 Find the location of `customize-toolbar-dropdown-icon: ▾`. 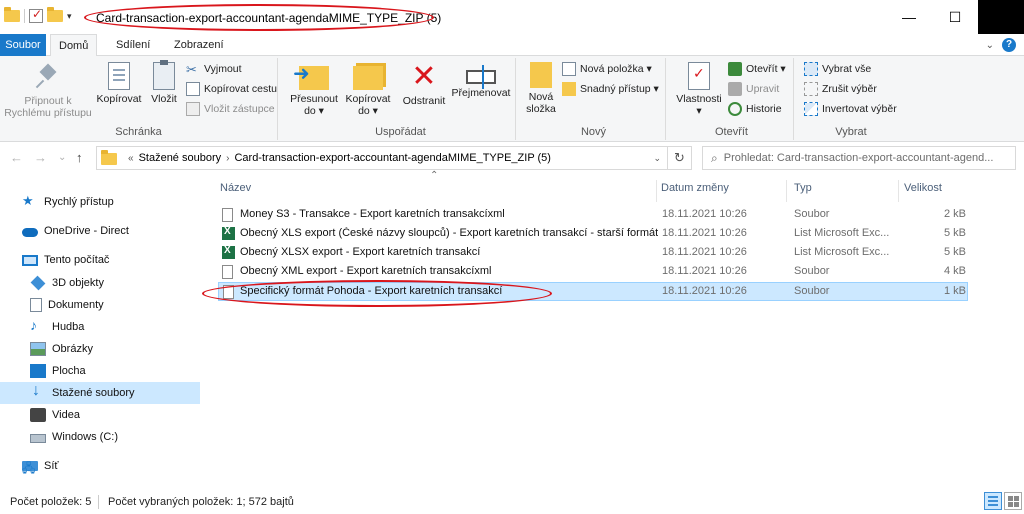

customize-toolbar-dropdown-icon: ▾ is located at coordinates (69, 16).